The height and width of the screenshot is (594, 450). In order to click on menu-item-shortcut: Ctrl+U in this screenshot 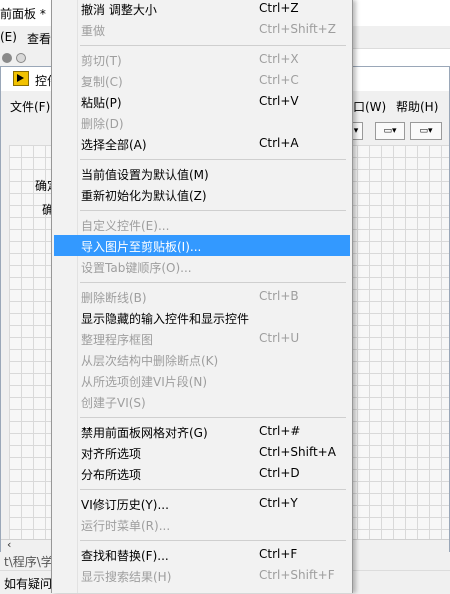, I will do `click(279, 338)`.